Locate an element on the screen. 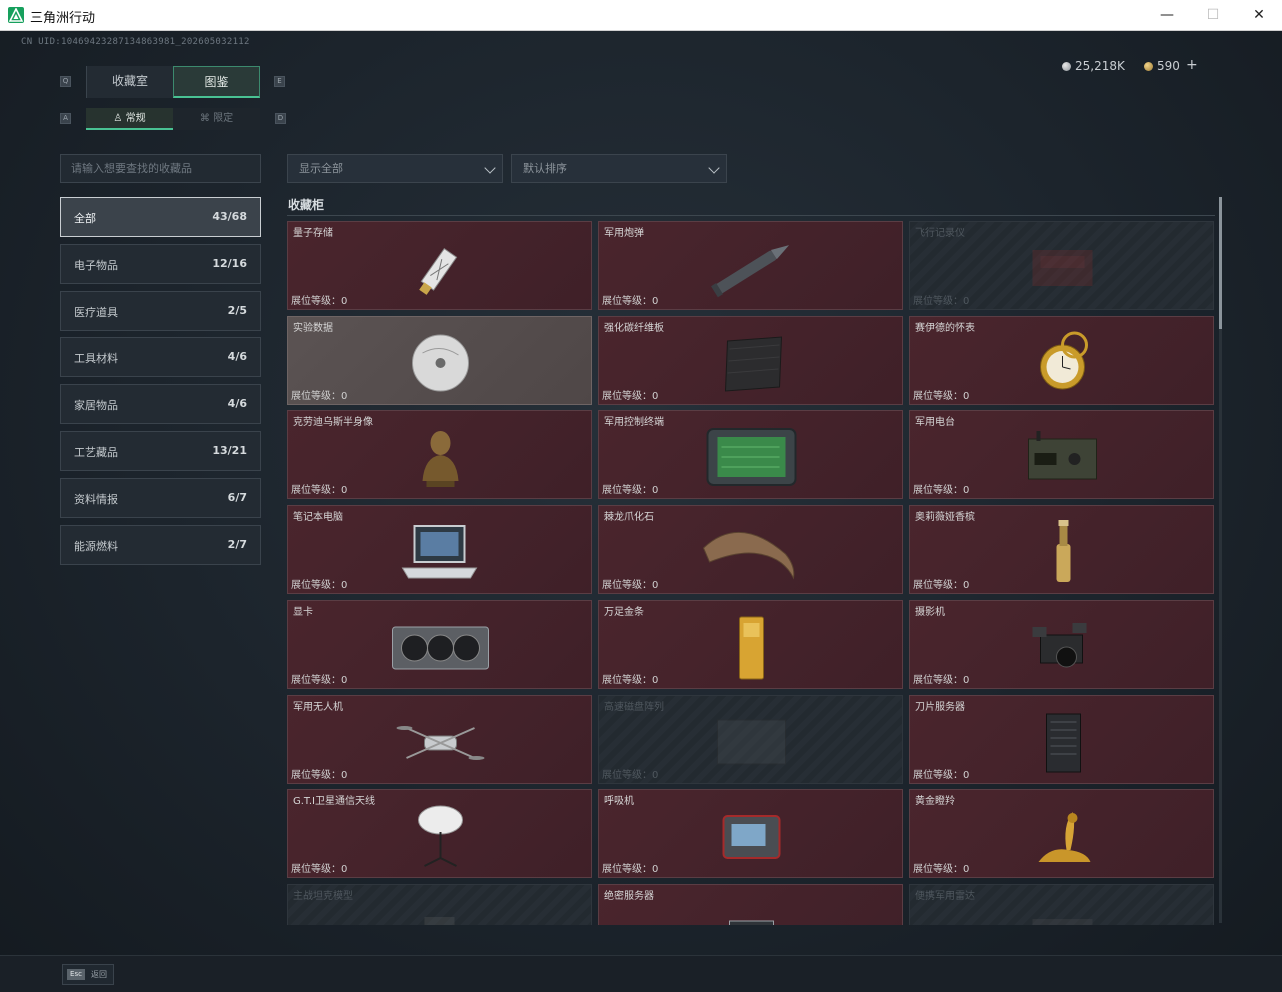 The width and height of the screenshot is (1282, 992). category-item: 电子物品 12/16 is located at coordinates (160, 263).